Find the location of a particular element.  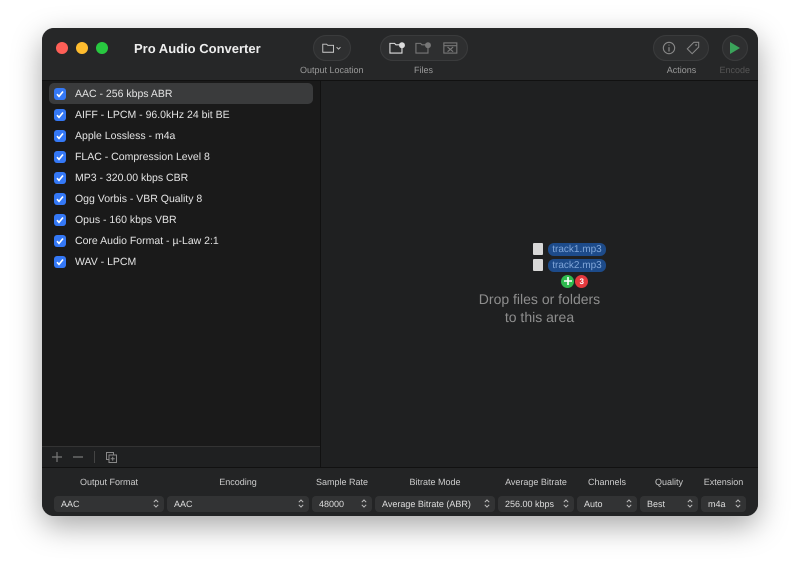

preset-row: FLAC - Compression Level 8 is located at coordinates (181, 156).